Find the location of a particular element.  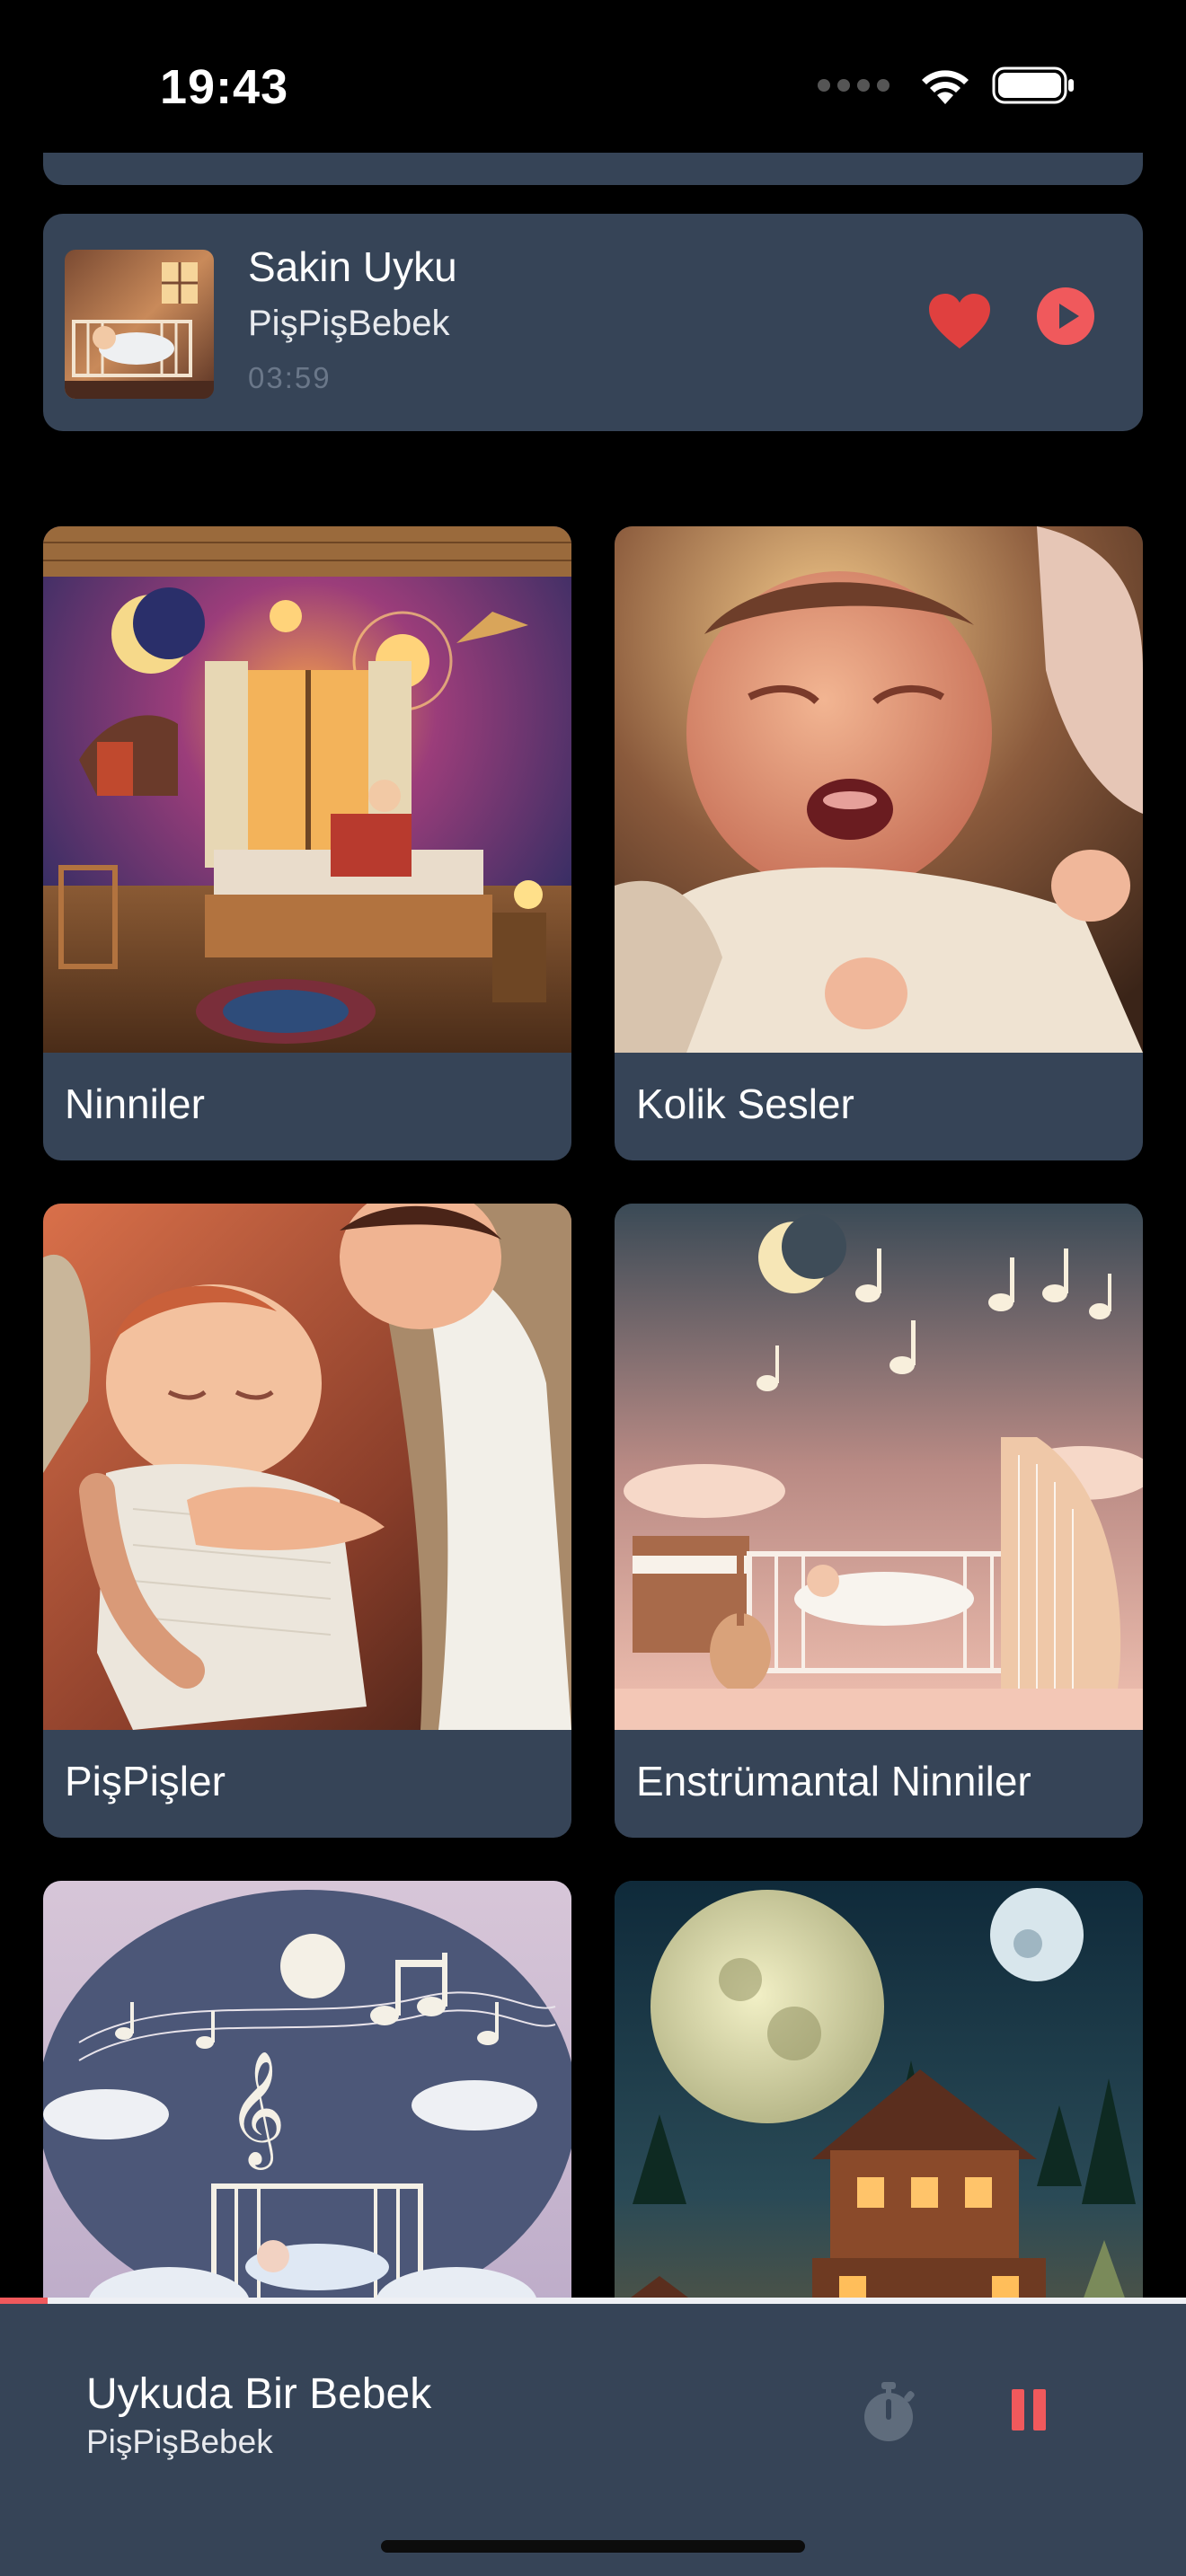

status-bar: 19:43 is located at coordinates (593, 81).